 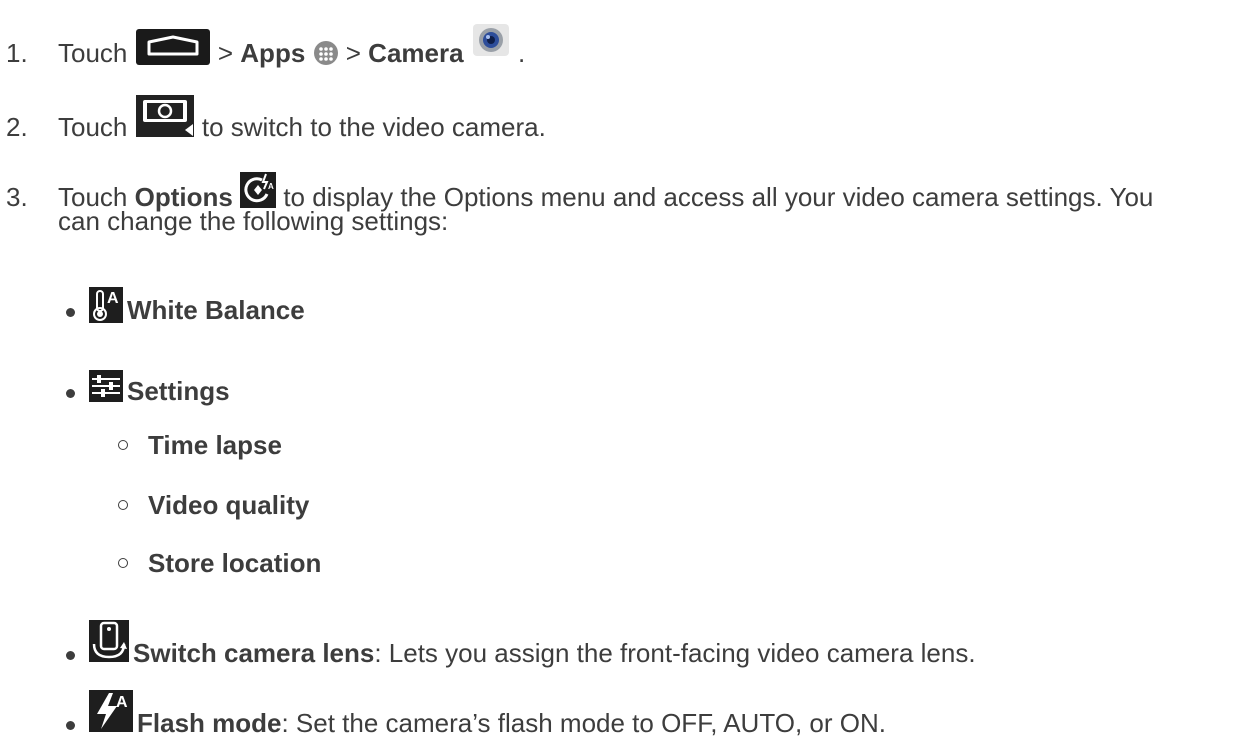 I want to click on step-number: 2., so click(x=17, y=127).